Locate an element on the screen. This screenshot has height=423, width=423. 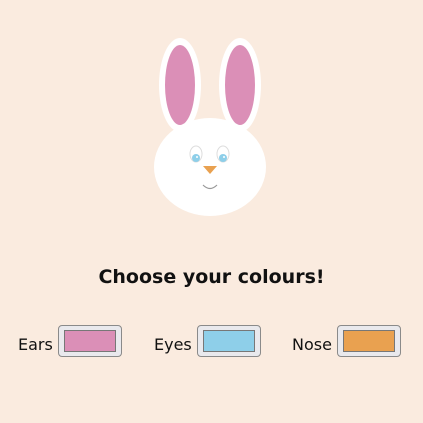
nose-colour-picker is located at coordinates (368, 341).